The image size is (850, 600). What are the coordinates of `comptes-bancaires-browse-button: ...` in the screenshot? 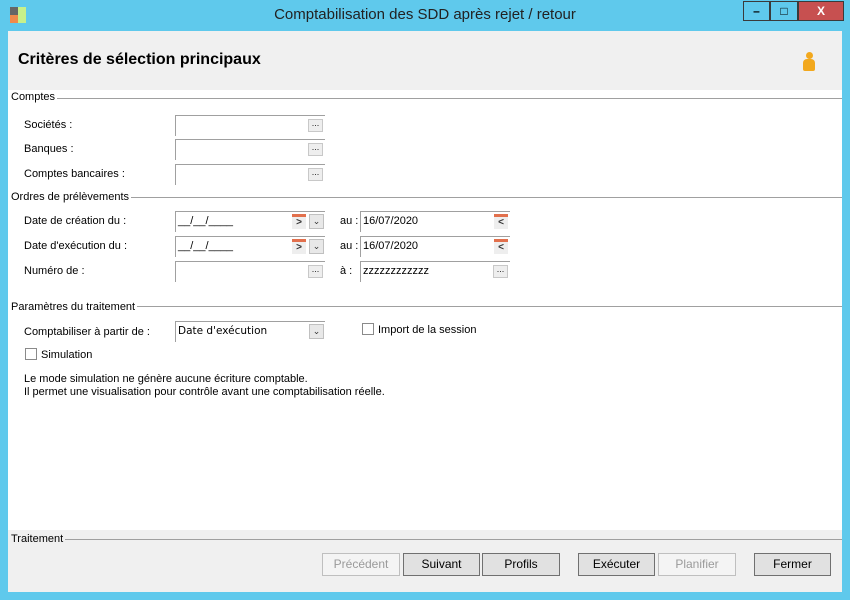 It's located at (315, 174).